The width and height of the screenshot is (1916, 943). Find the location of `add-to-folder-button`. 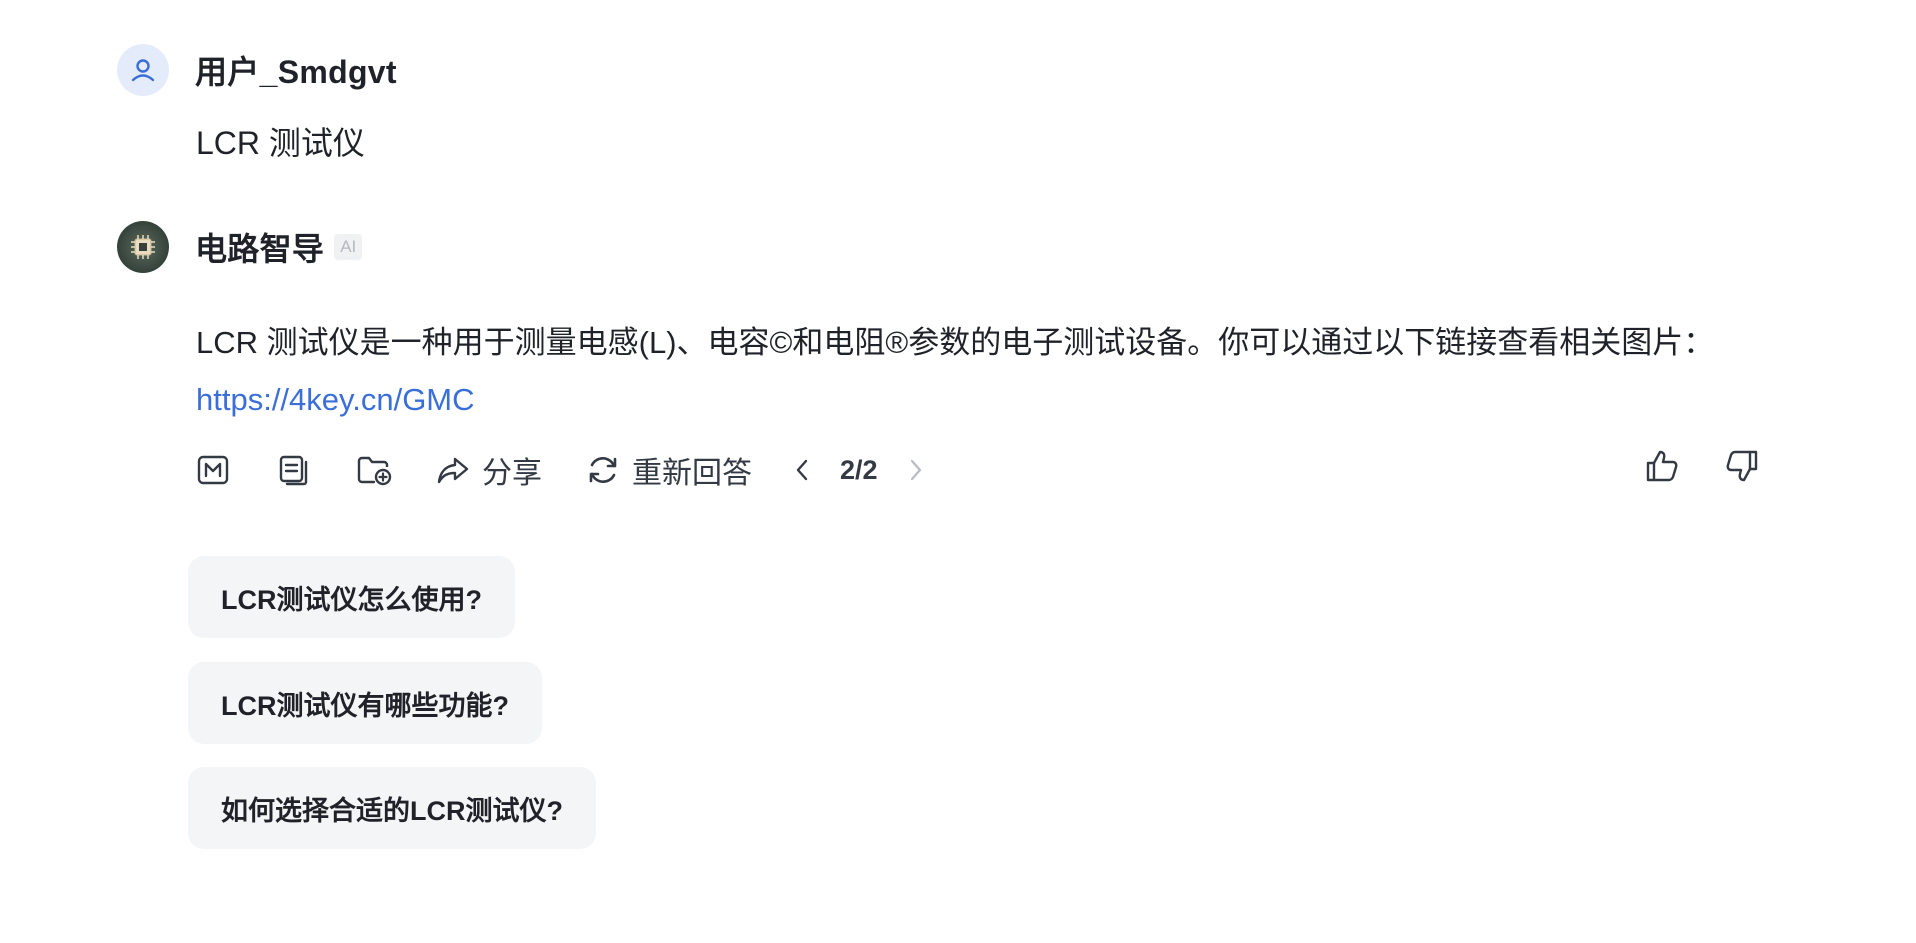

add-to-folder-button is located at coordinates (374, 470).